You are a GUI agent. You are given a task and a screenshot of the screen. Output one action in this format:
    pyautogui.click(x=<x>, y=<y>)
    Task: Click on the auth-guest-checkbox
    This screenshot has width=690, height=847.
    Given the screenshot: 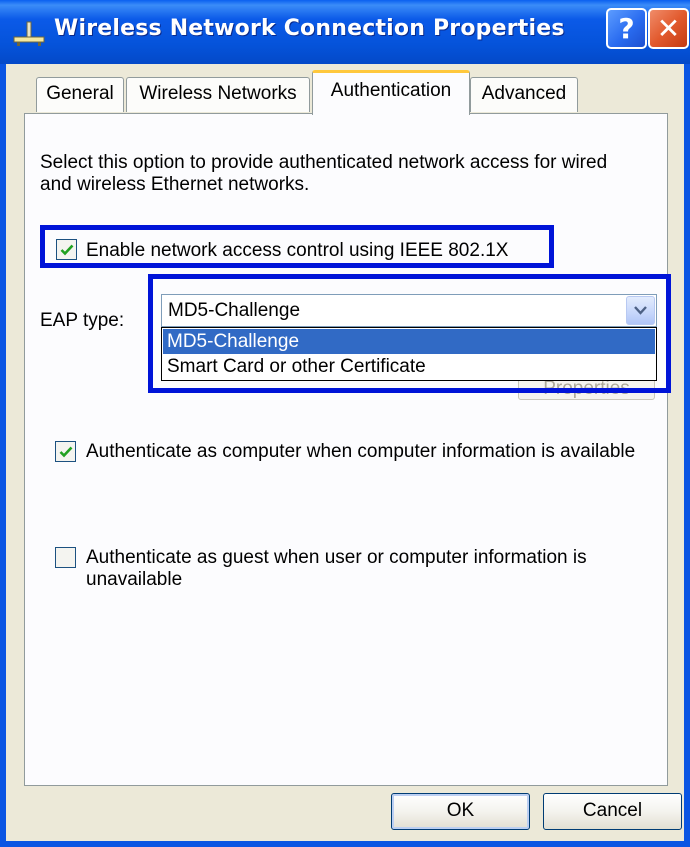 What is the action you would take?
    pyautogui.click(x=65, y=557)
    